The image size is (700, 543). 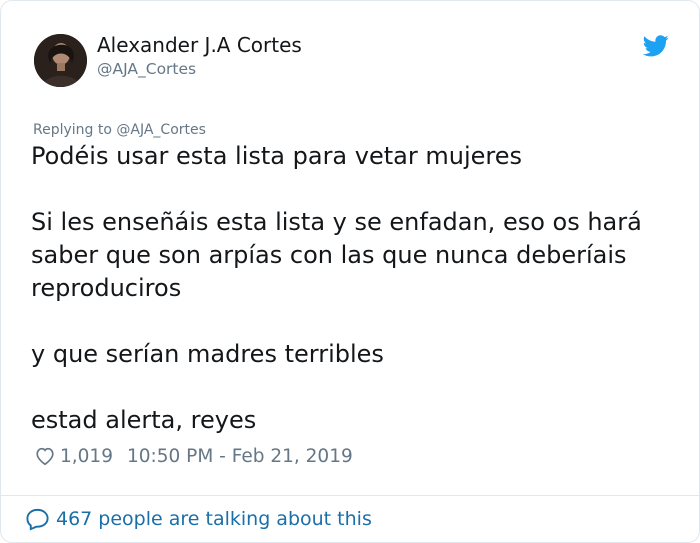 What do you see at coordinates (656, 46) in the screenshot?
I see `twitter-bird-icon` at bounding box center [656, 46].